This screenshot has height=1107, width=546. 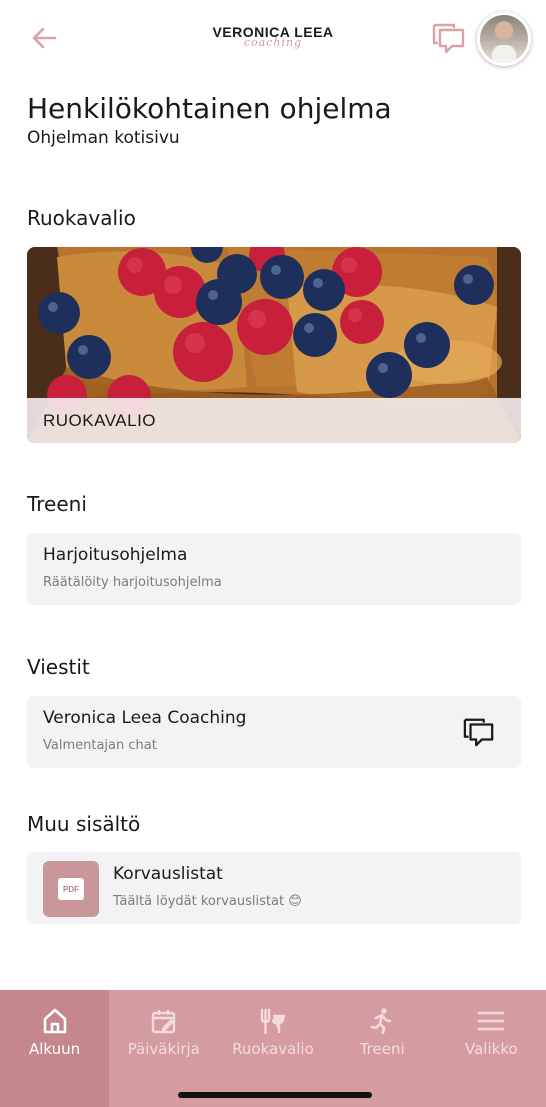 I want to click on coach-chat-card: Veronica Leea Coaching Valmentajan chat, so click(x=274, y=732).